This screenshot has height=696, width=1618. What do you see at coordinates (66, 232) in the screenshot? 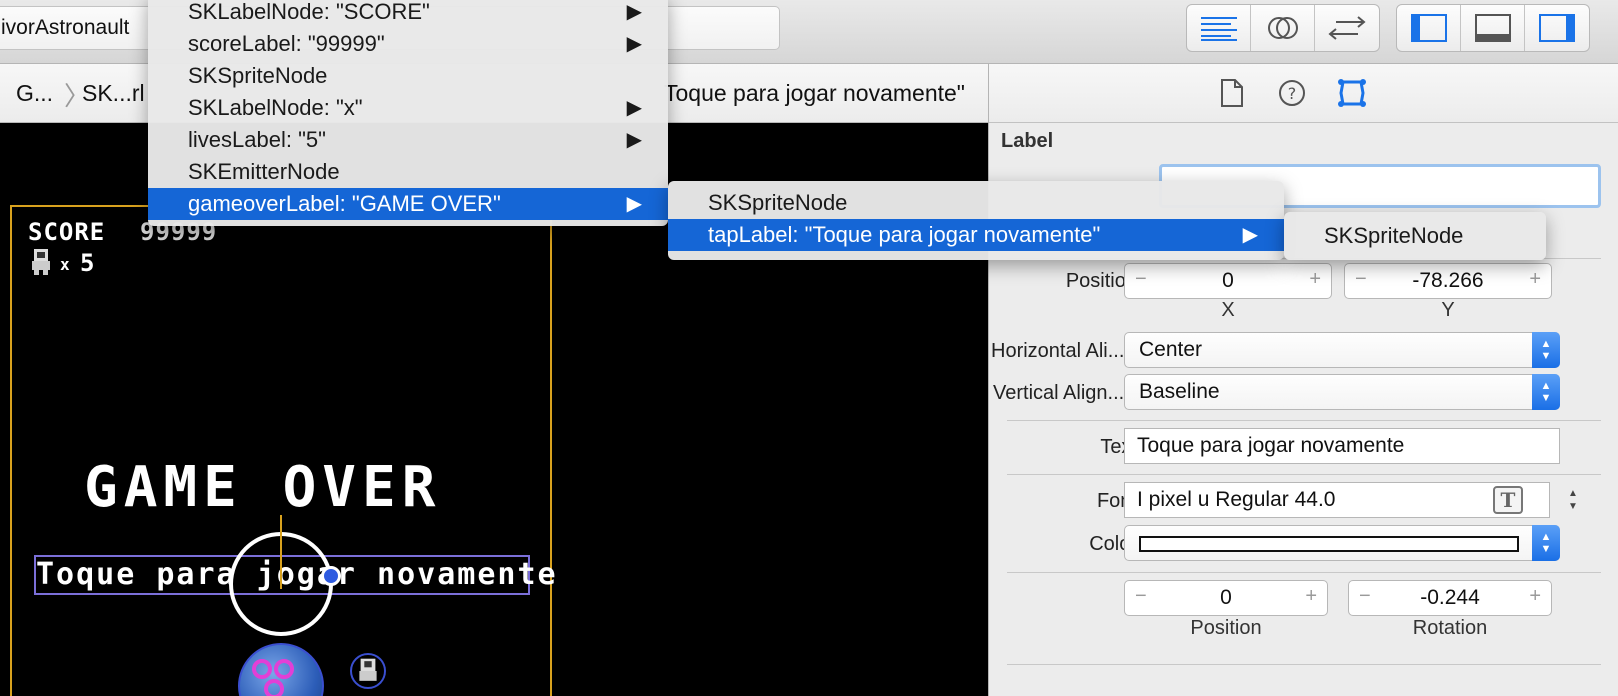
I see `score-label: SCORE` at bounding box center [66, 232].